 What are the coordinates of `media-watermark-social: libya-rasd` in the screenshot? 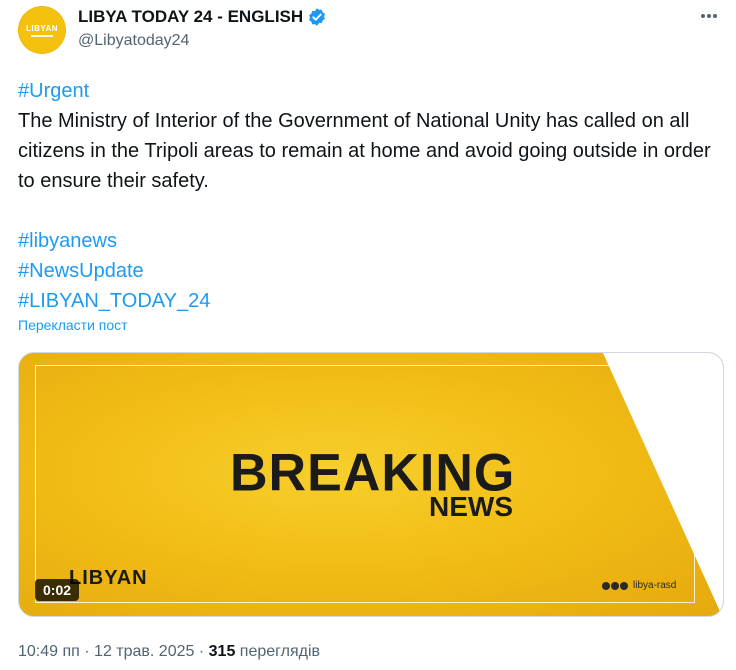 It's located at (639, 585).